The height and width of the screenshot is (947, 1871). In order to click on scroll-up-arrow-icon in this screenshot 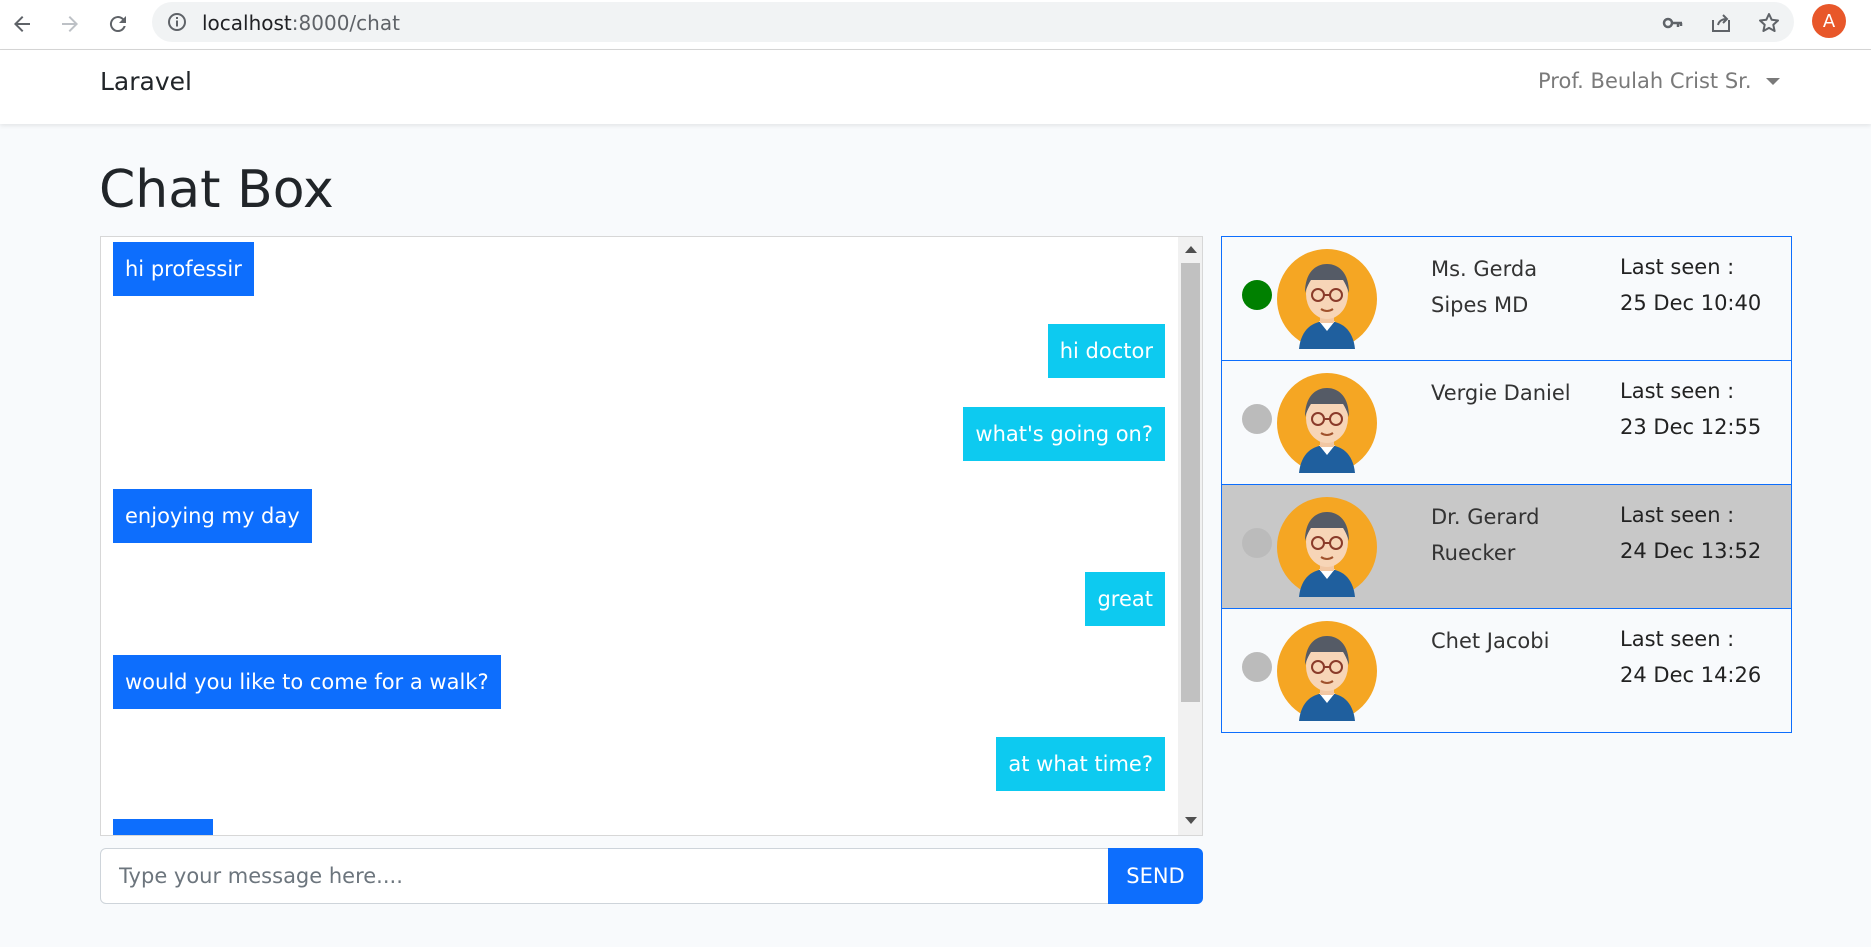, I will do `click(1191, 249)`.